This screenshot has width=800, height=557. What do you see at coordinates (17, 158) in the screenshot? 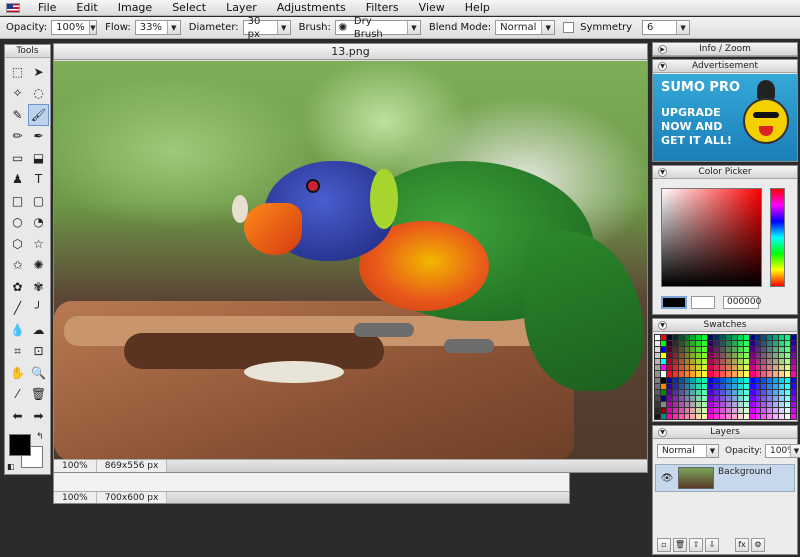
I see `gradient-icon: ▭` at bounding box center [17, 158].